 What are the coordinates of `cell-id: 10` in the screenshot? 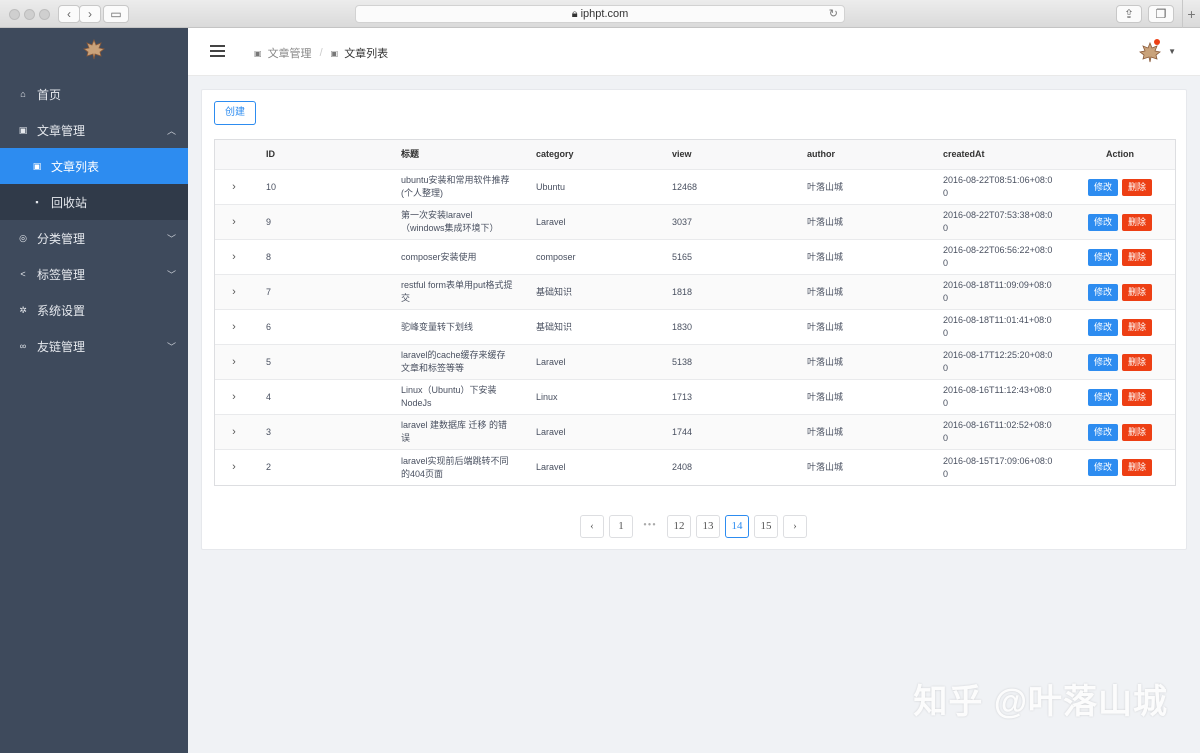 It's located at (271, 186).